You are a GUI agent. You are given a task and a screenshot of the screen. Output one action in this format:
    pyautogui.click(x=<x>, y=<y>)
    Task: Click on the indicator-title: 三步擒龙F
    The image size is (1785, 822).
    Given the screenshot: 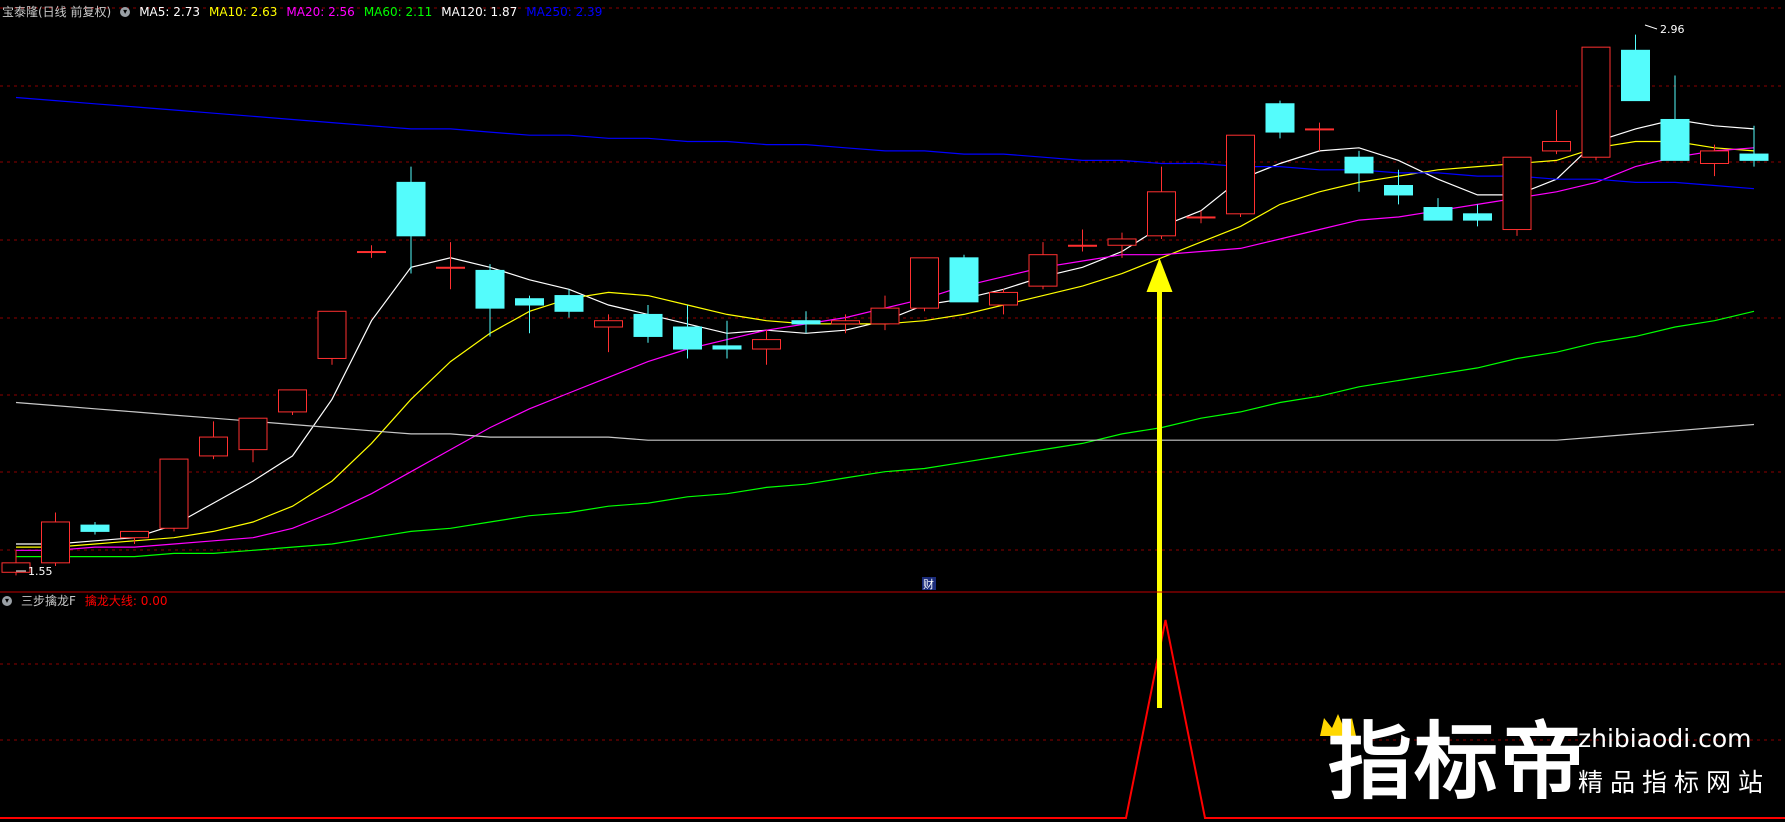 What is the action you would take?
    pyautogui.click(x=48, y=601)
    